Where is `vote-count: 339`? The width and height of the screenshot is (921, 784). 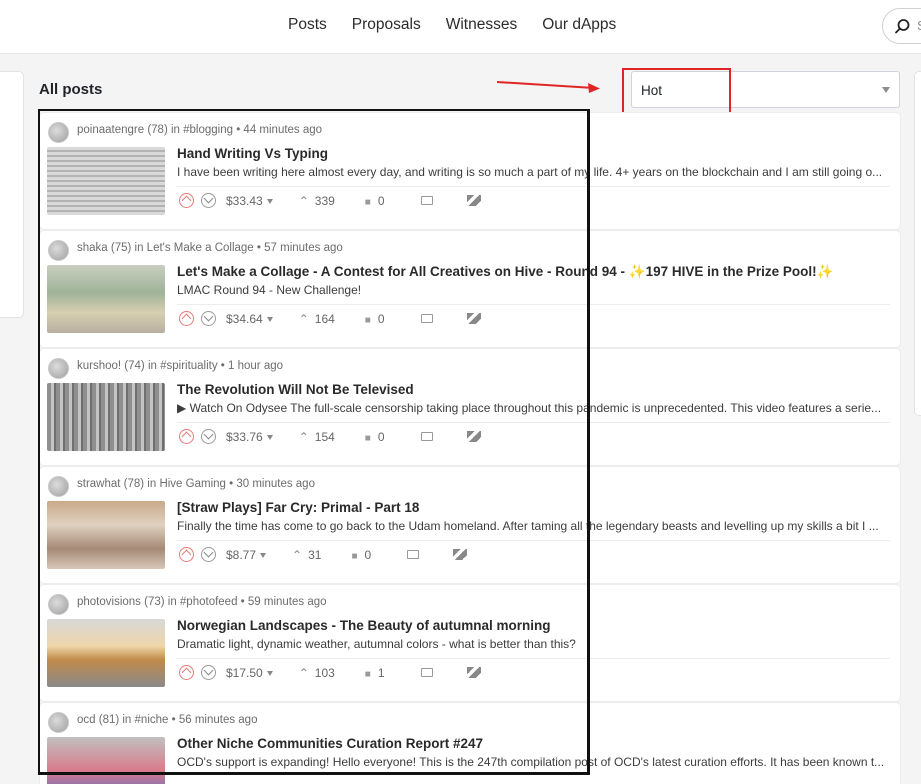 vote-count: 339 is located at coordinates (317, 201).